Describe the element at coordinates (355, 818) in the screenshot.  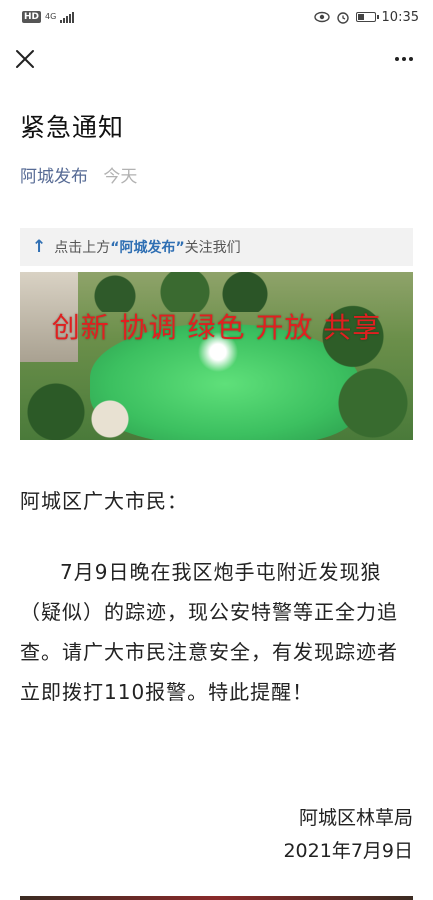
I see `signature-org: 阿城区林草局` at that location.